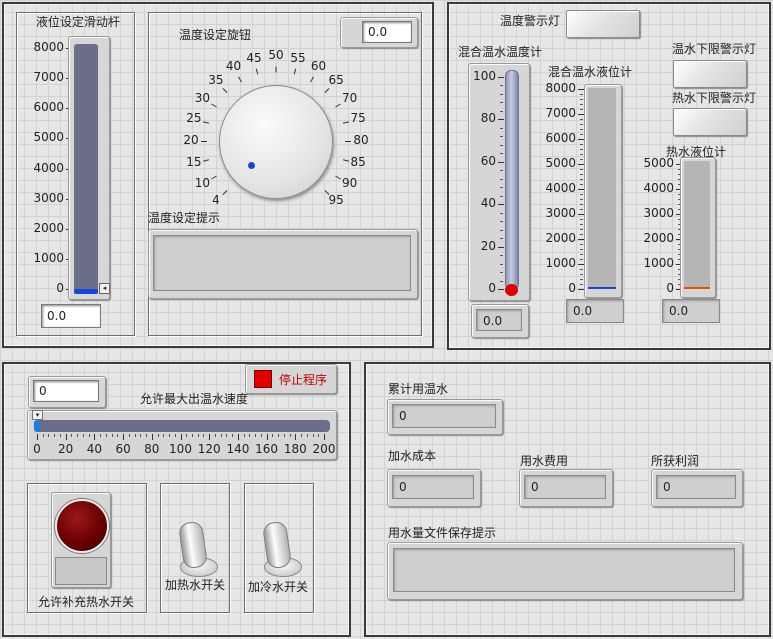  I want to click on level-slider-thumb, so click(86, 291).